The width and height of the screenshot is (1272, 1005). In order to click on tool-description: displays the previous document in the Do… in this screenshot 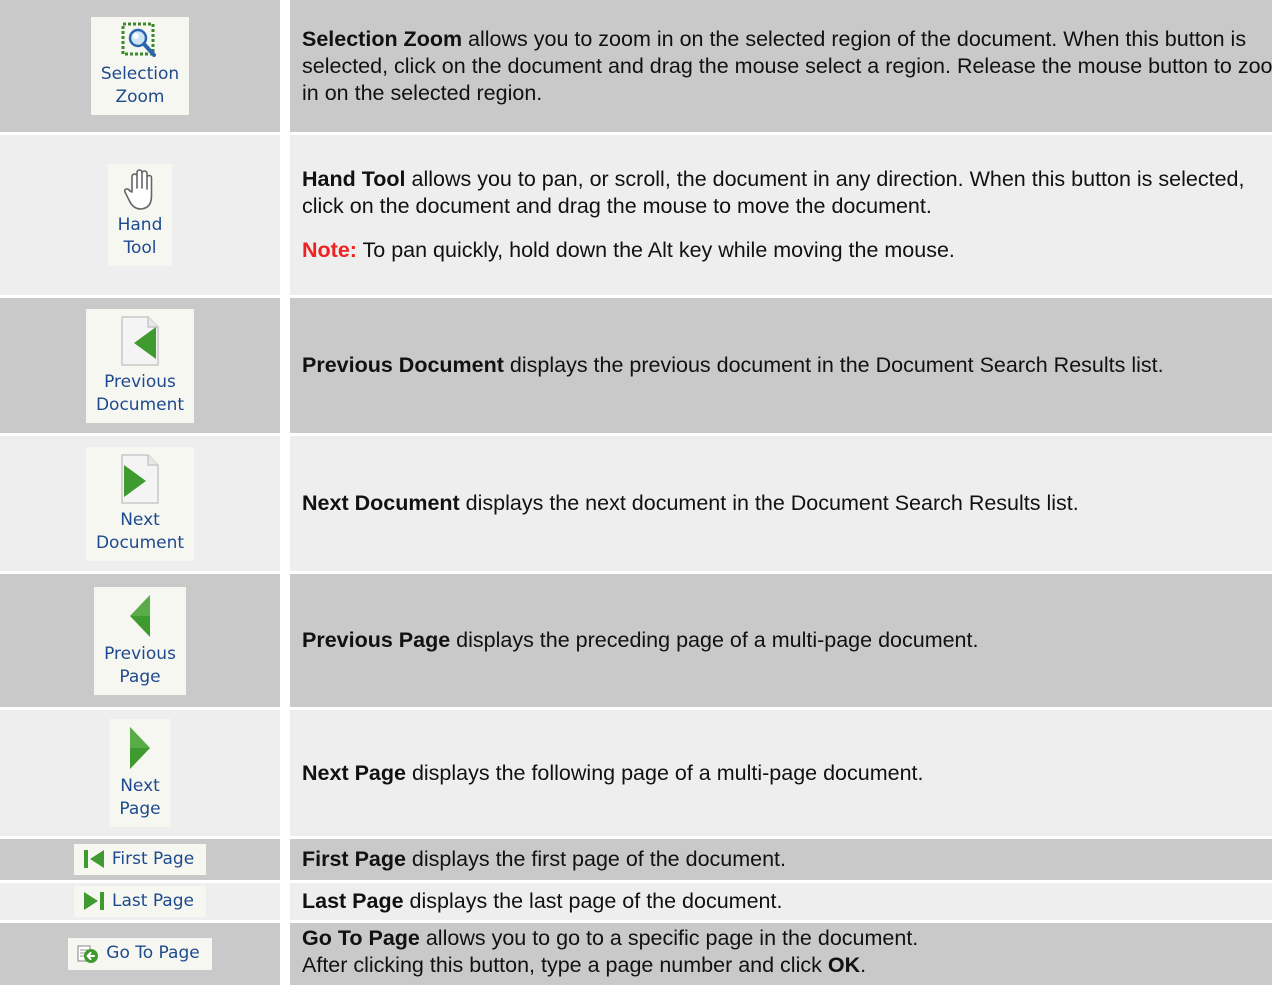, I will do `click(833, 365)`.